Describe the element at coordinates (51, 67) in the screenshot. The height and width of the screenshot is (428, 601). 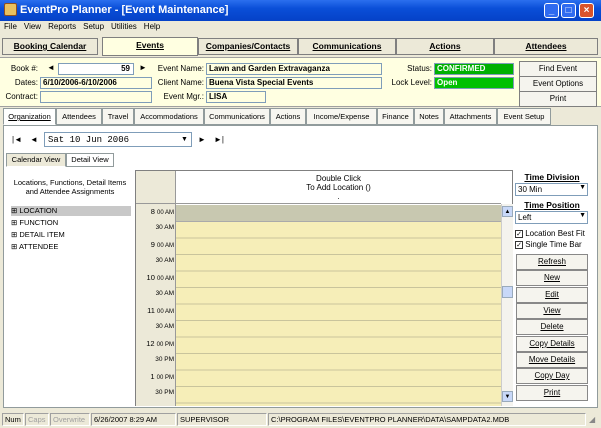
I see `prev-book-icon: ◄` at that location.